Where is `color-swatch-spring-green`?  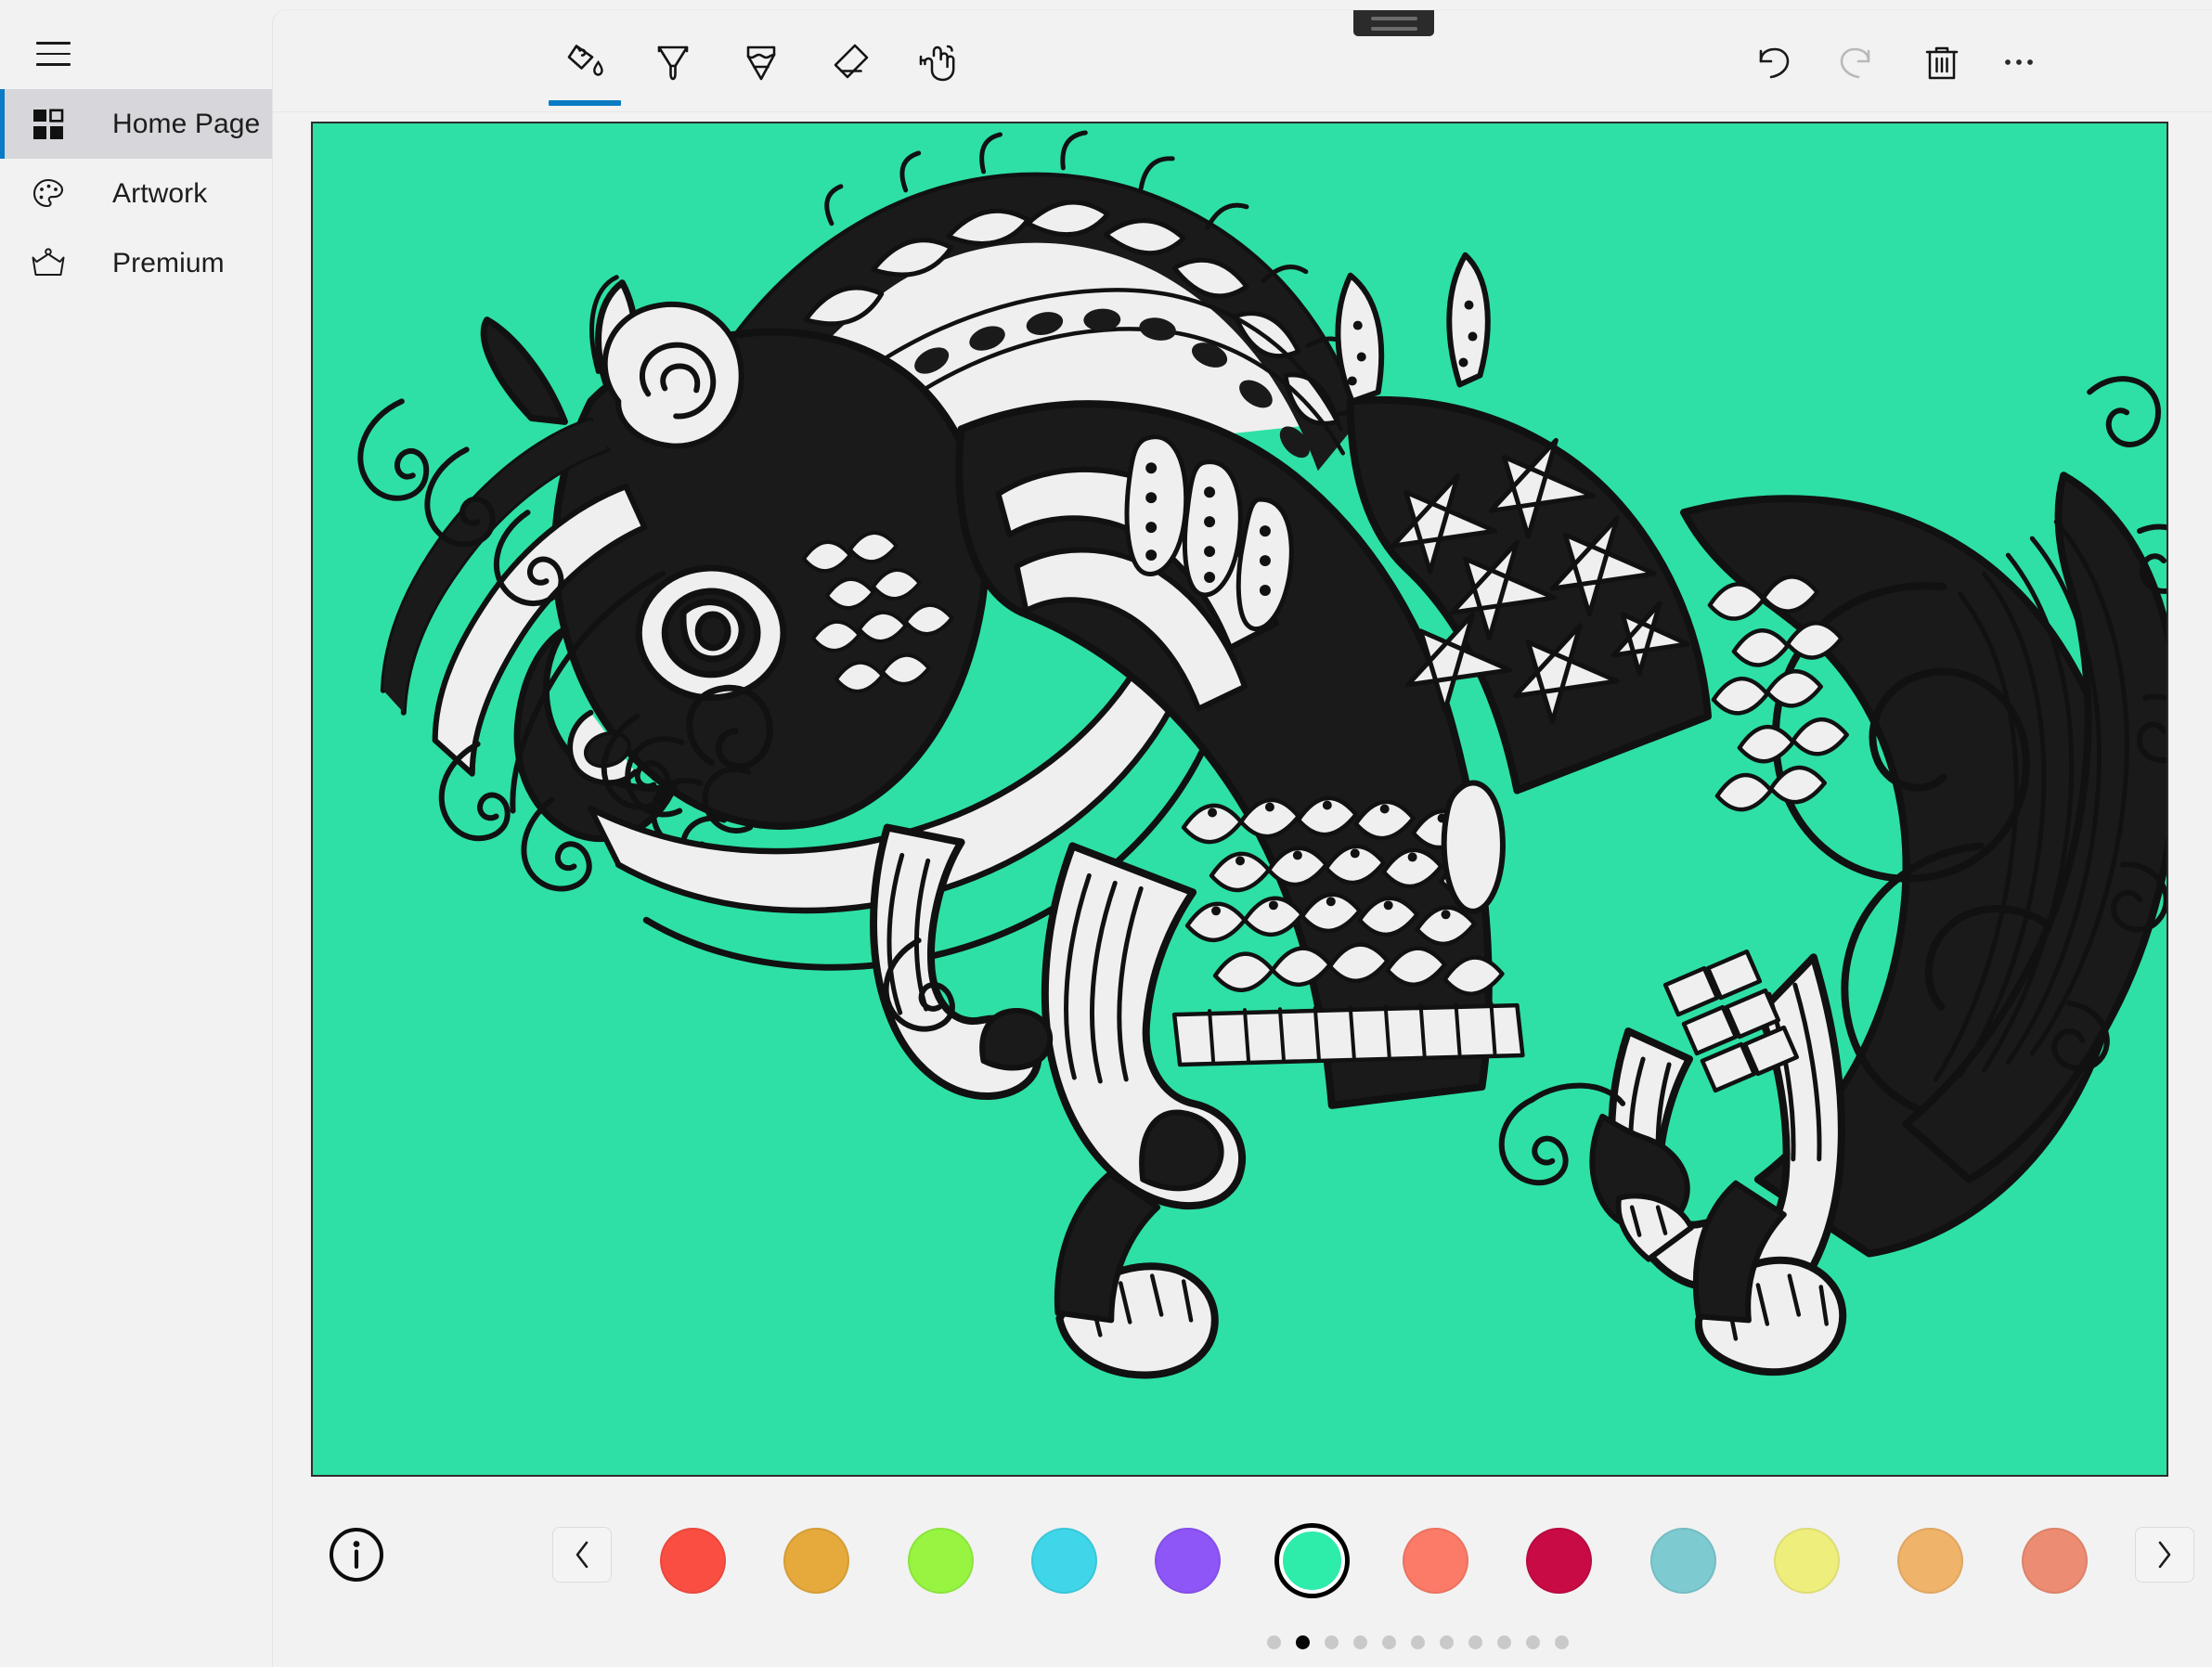
color-swatch-spring-green is located at coordinates (1312, 1560).